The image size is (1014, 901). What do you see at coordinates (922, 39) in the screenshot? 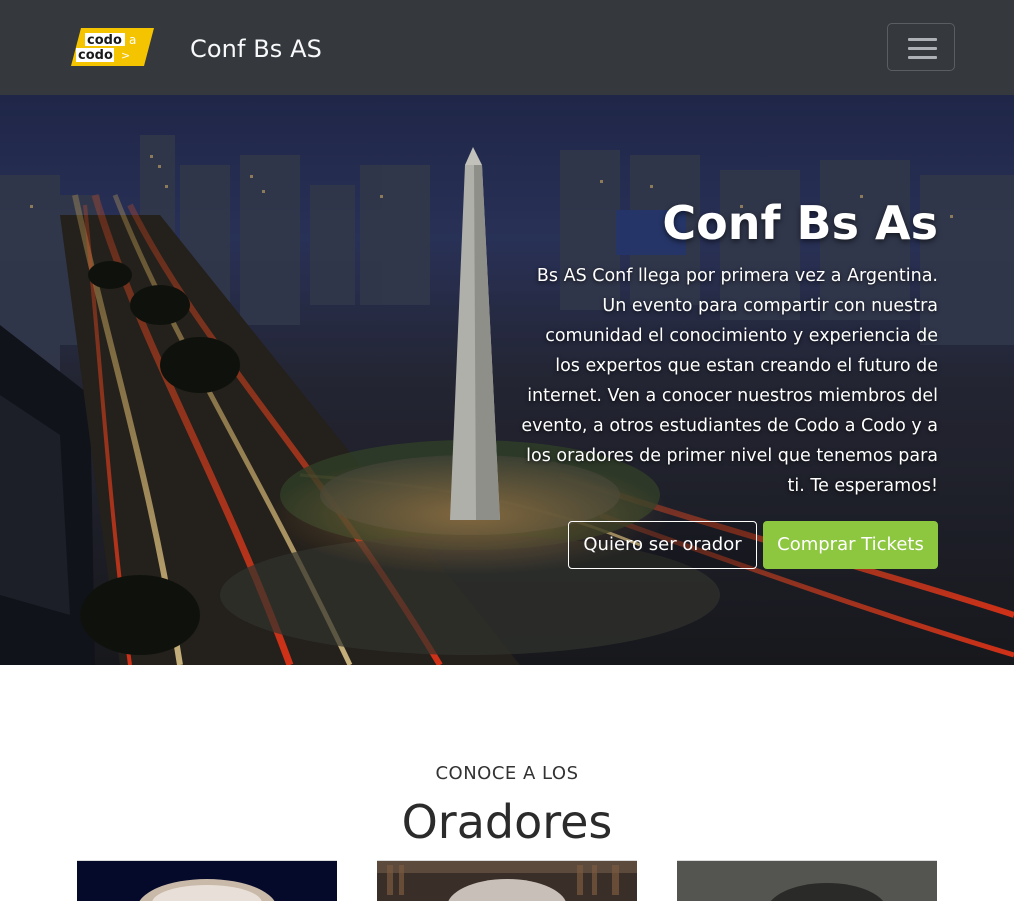
I see `hamburger-icon` at bounding box center [922, 39].